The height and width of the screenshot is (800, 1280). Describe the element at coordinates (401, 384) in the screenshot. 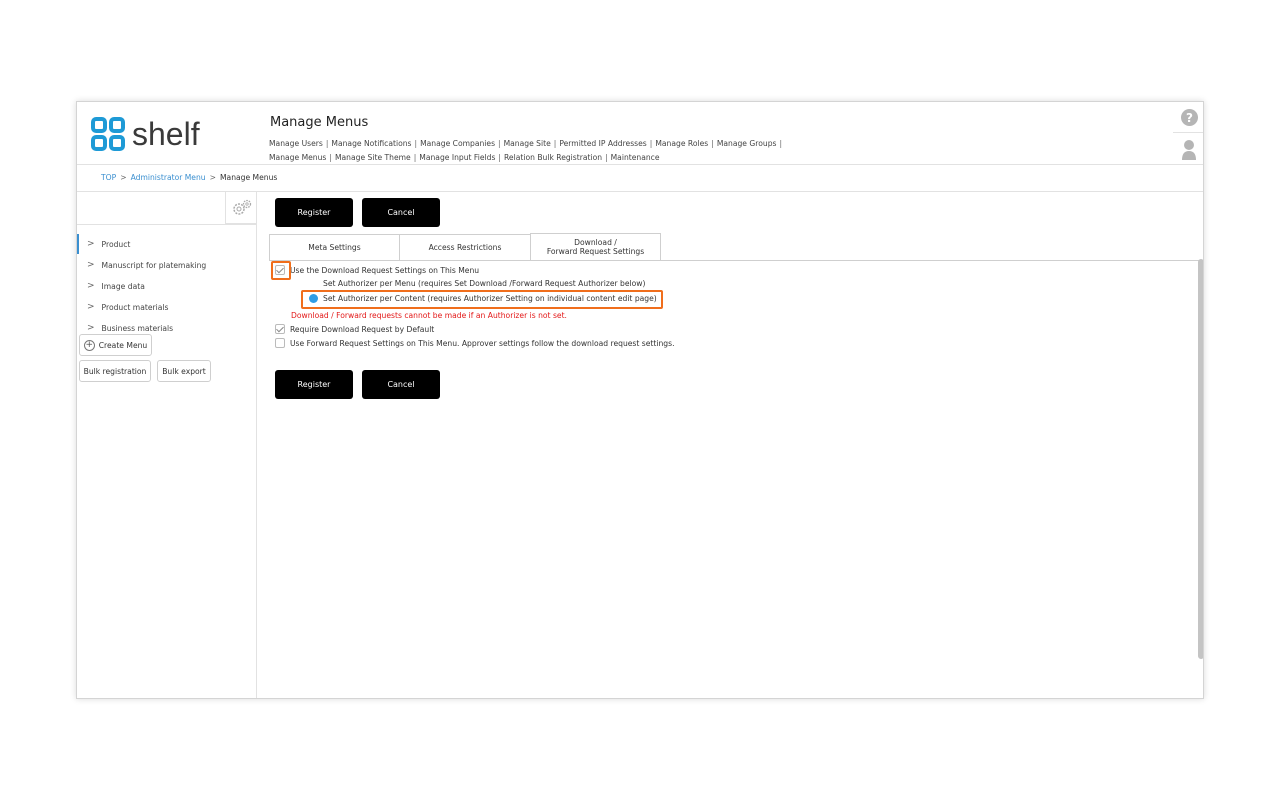

I see `cancel-button-bottom: Cancel` at that location.